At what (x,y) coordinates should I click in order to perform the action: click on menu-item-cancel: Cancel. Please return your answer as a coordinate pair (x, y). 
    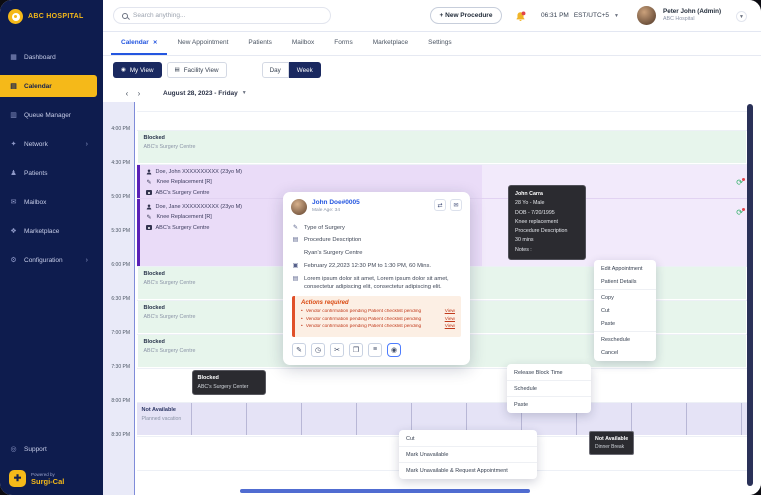
    Looking at the image, I should click on (625, 352).